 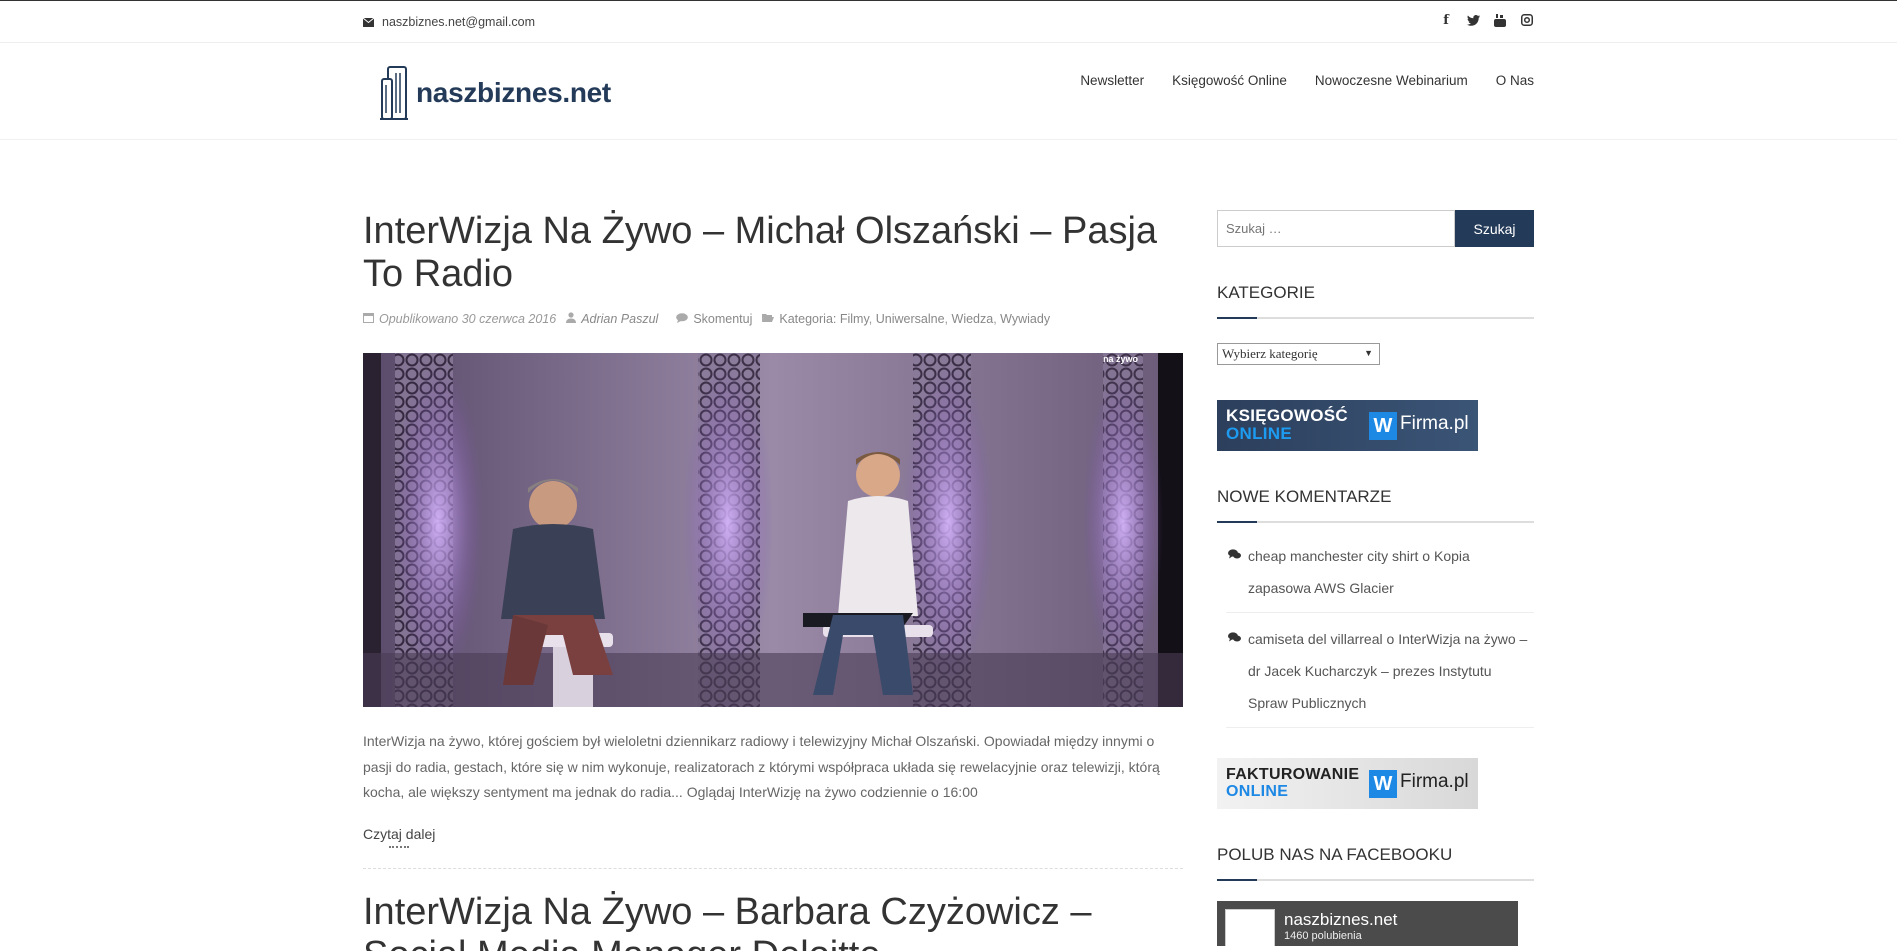 I want to click on site-logo: naszbiznes.net, so click(x=494, y=93).